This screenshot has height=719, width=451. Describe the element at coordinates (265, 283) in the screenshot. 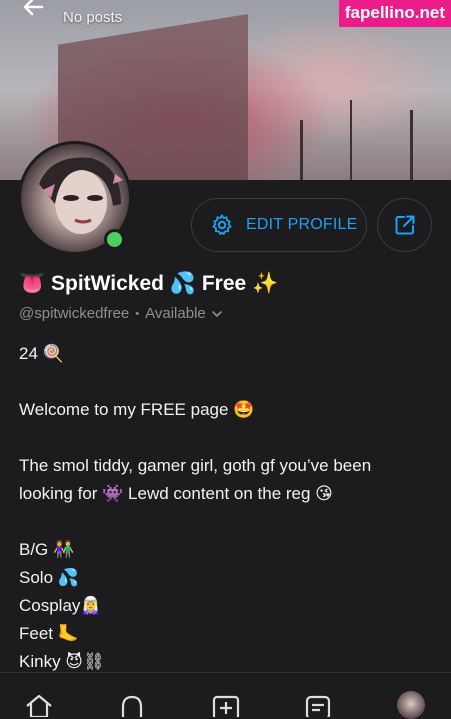

I see `name-tail-emoji: ✨` at that location.